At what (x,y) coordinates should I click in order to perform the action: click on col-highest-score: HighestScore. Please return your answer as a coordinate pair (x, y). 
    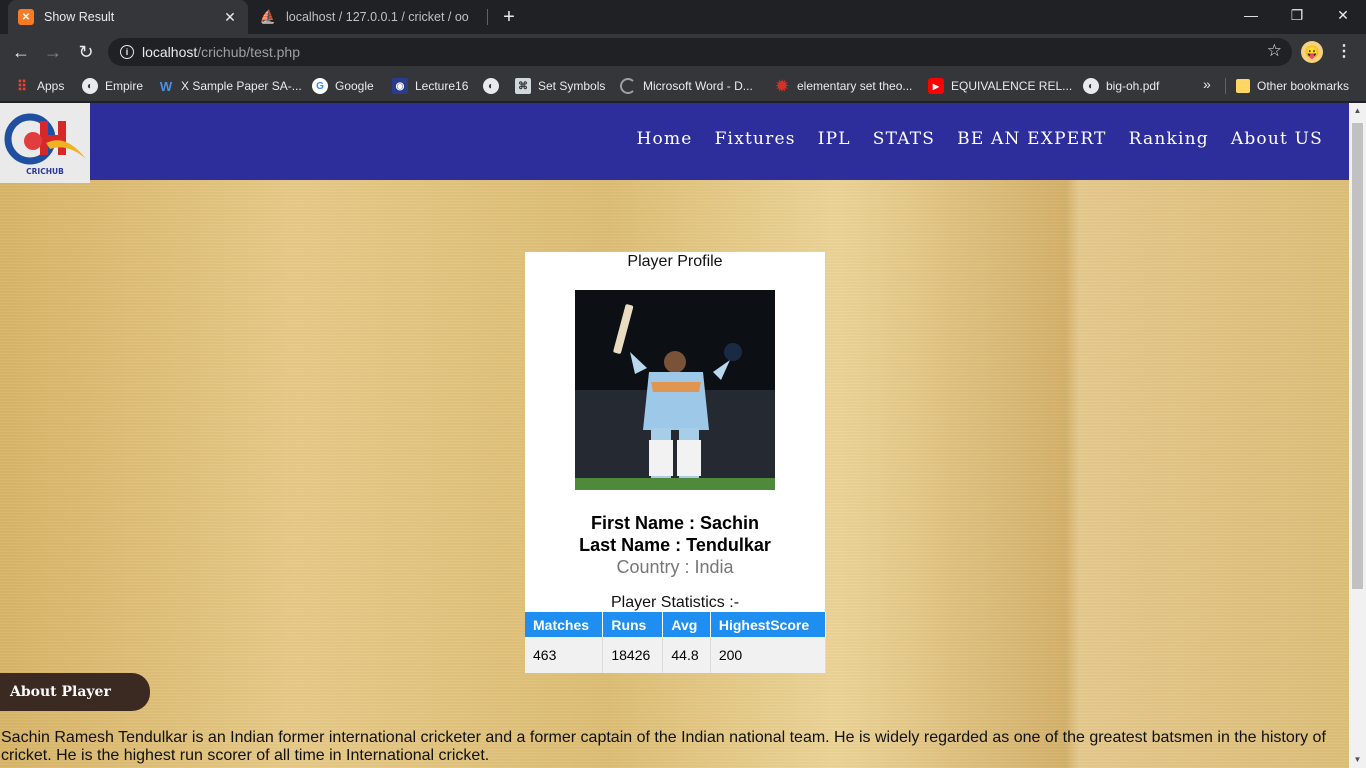
    Looking at the image, I should click on (768, 624).